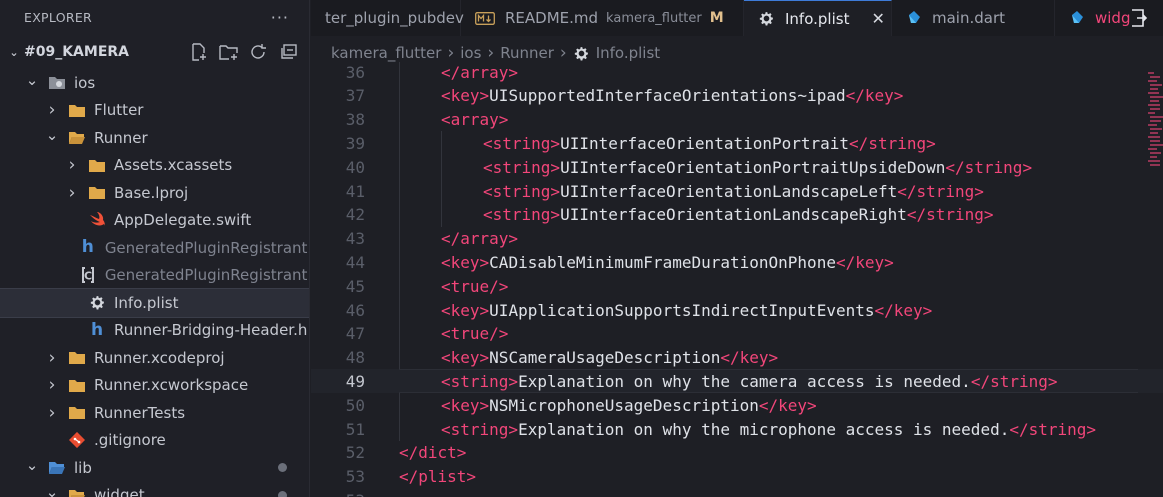 The height and width of the screenshot is (497, 1163). Describe the element at coordinates (154, 83) in the screenshot. I see `tree-item: ⌄ ios` at that location.